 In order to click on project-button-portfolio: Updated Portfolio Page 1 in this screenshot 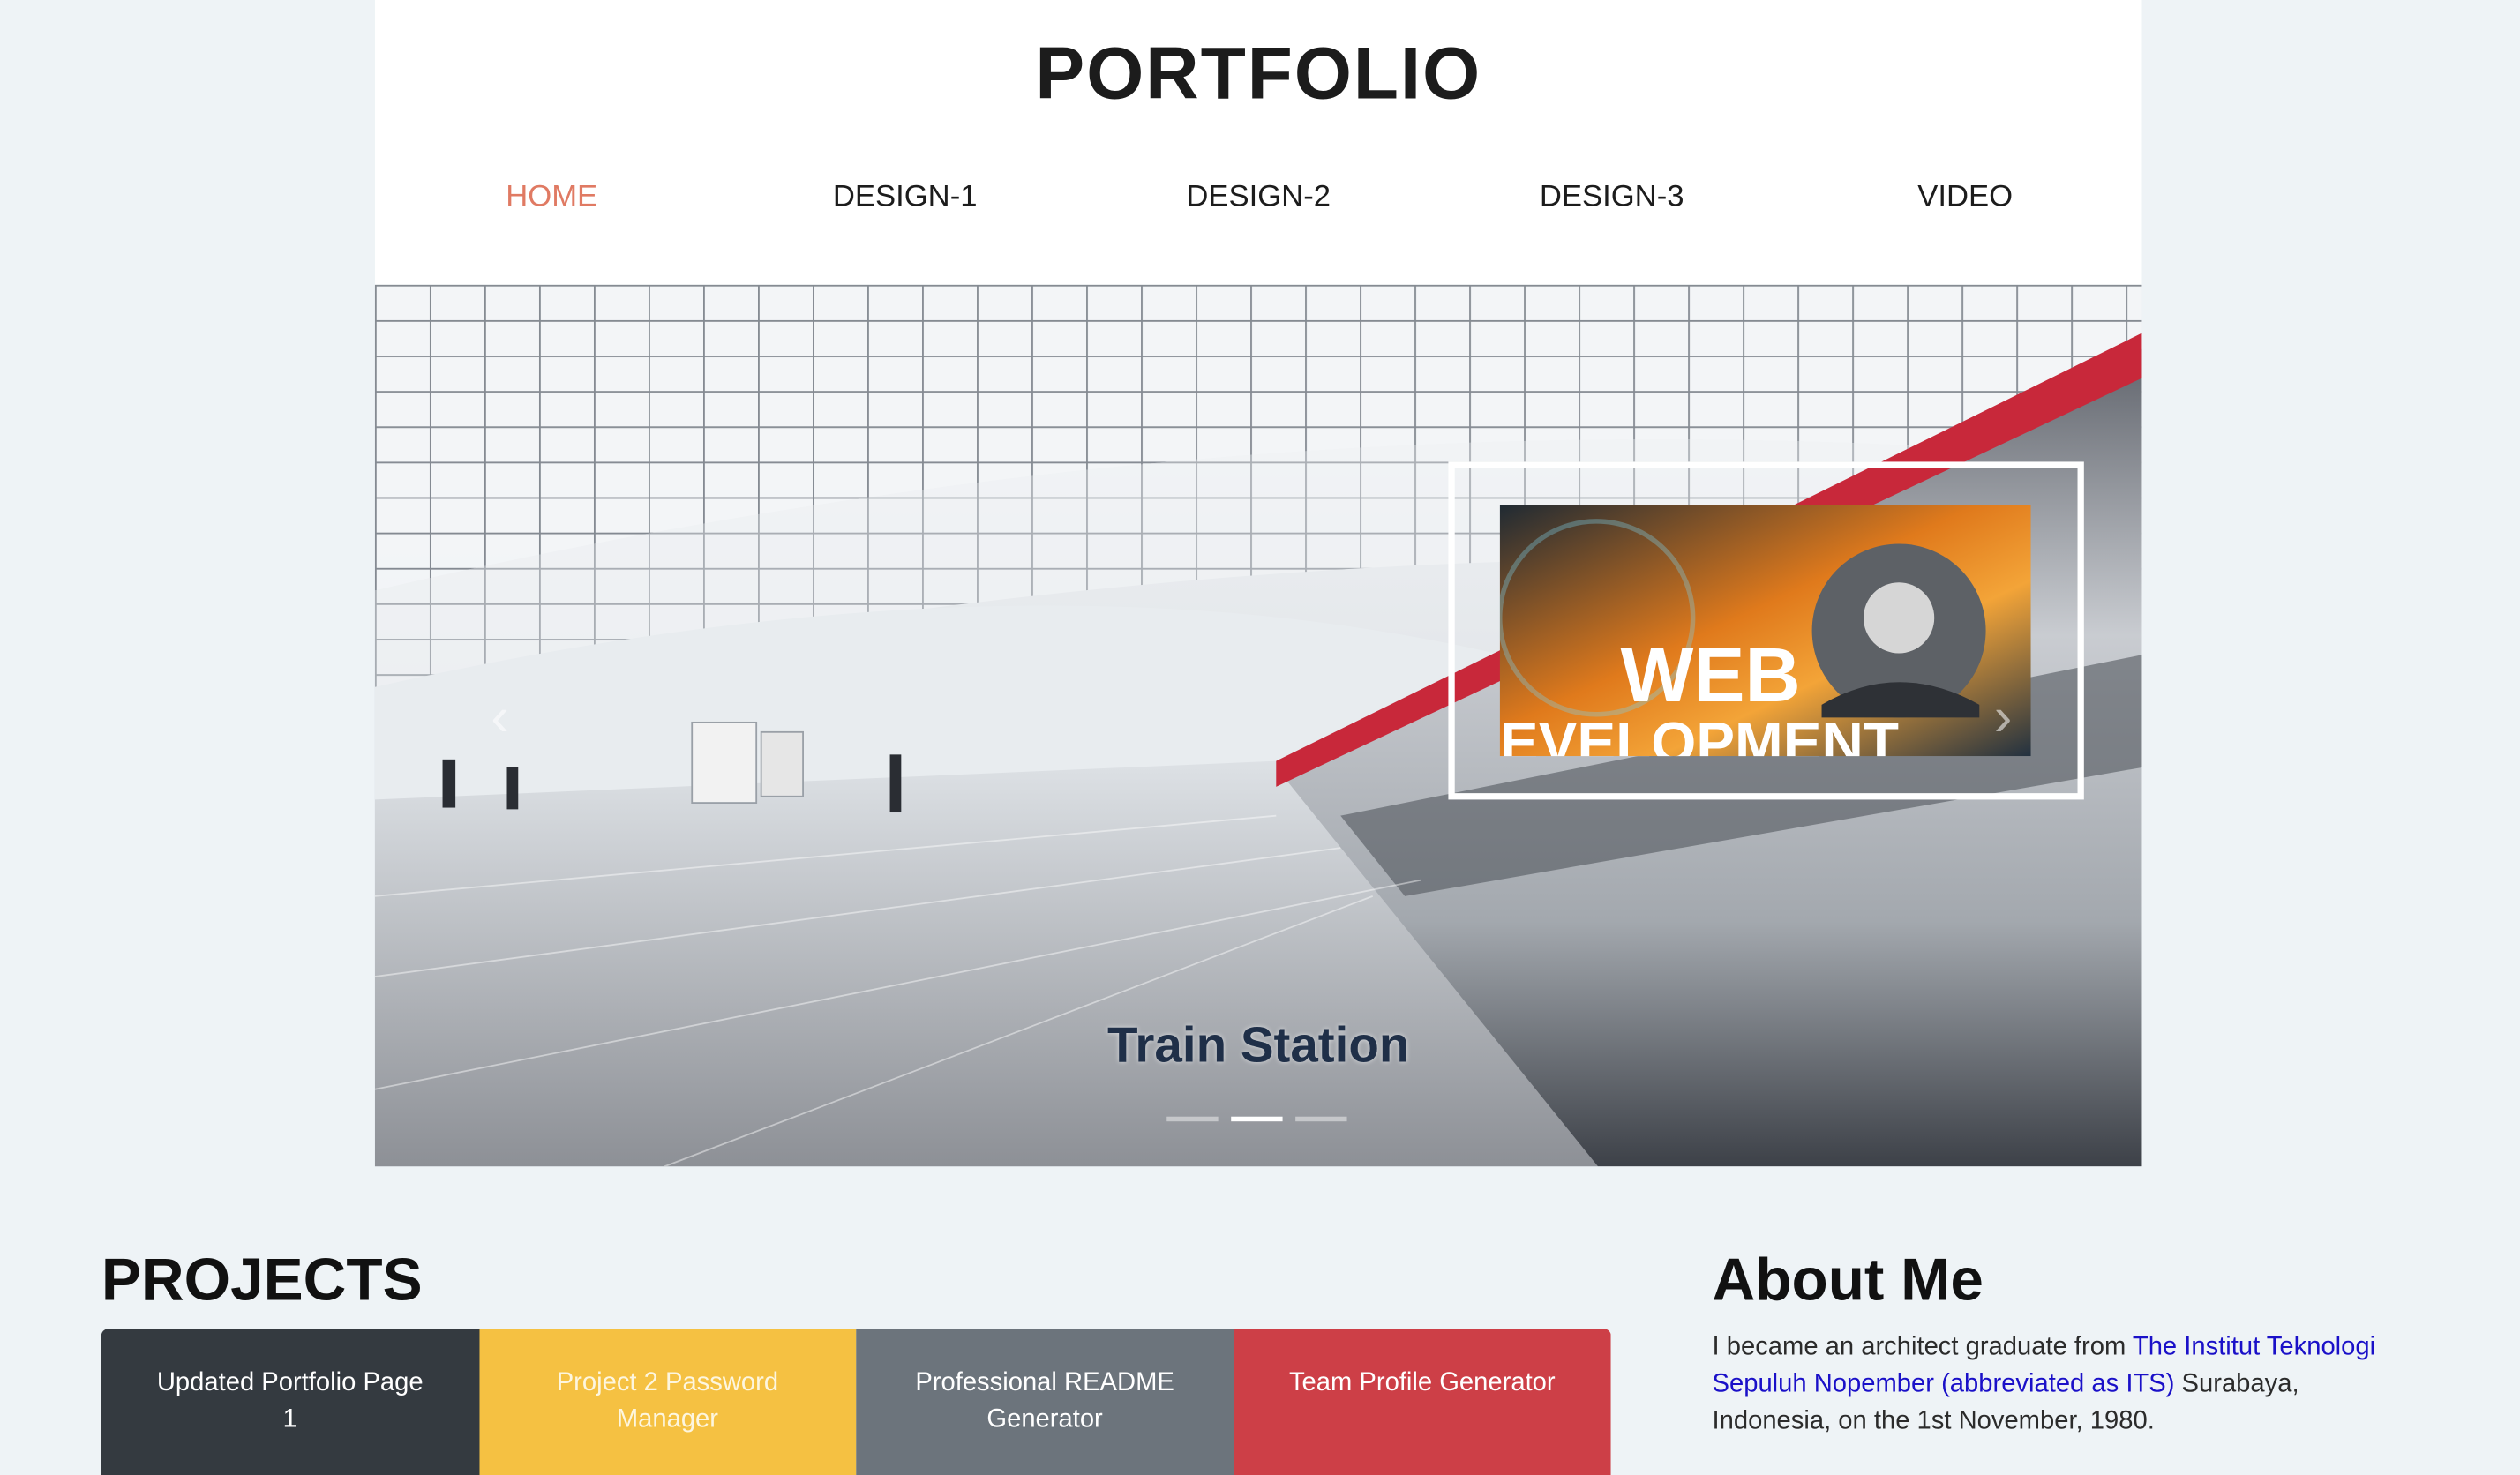, I will do `click(290, 1402)`.